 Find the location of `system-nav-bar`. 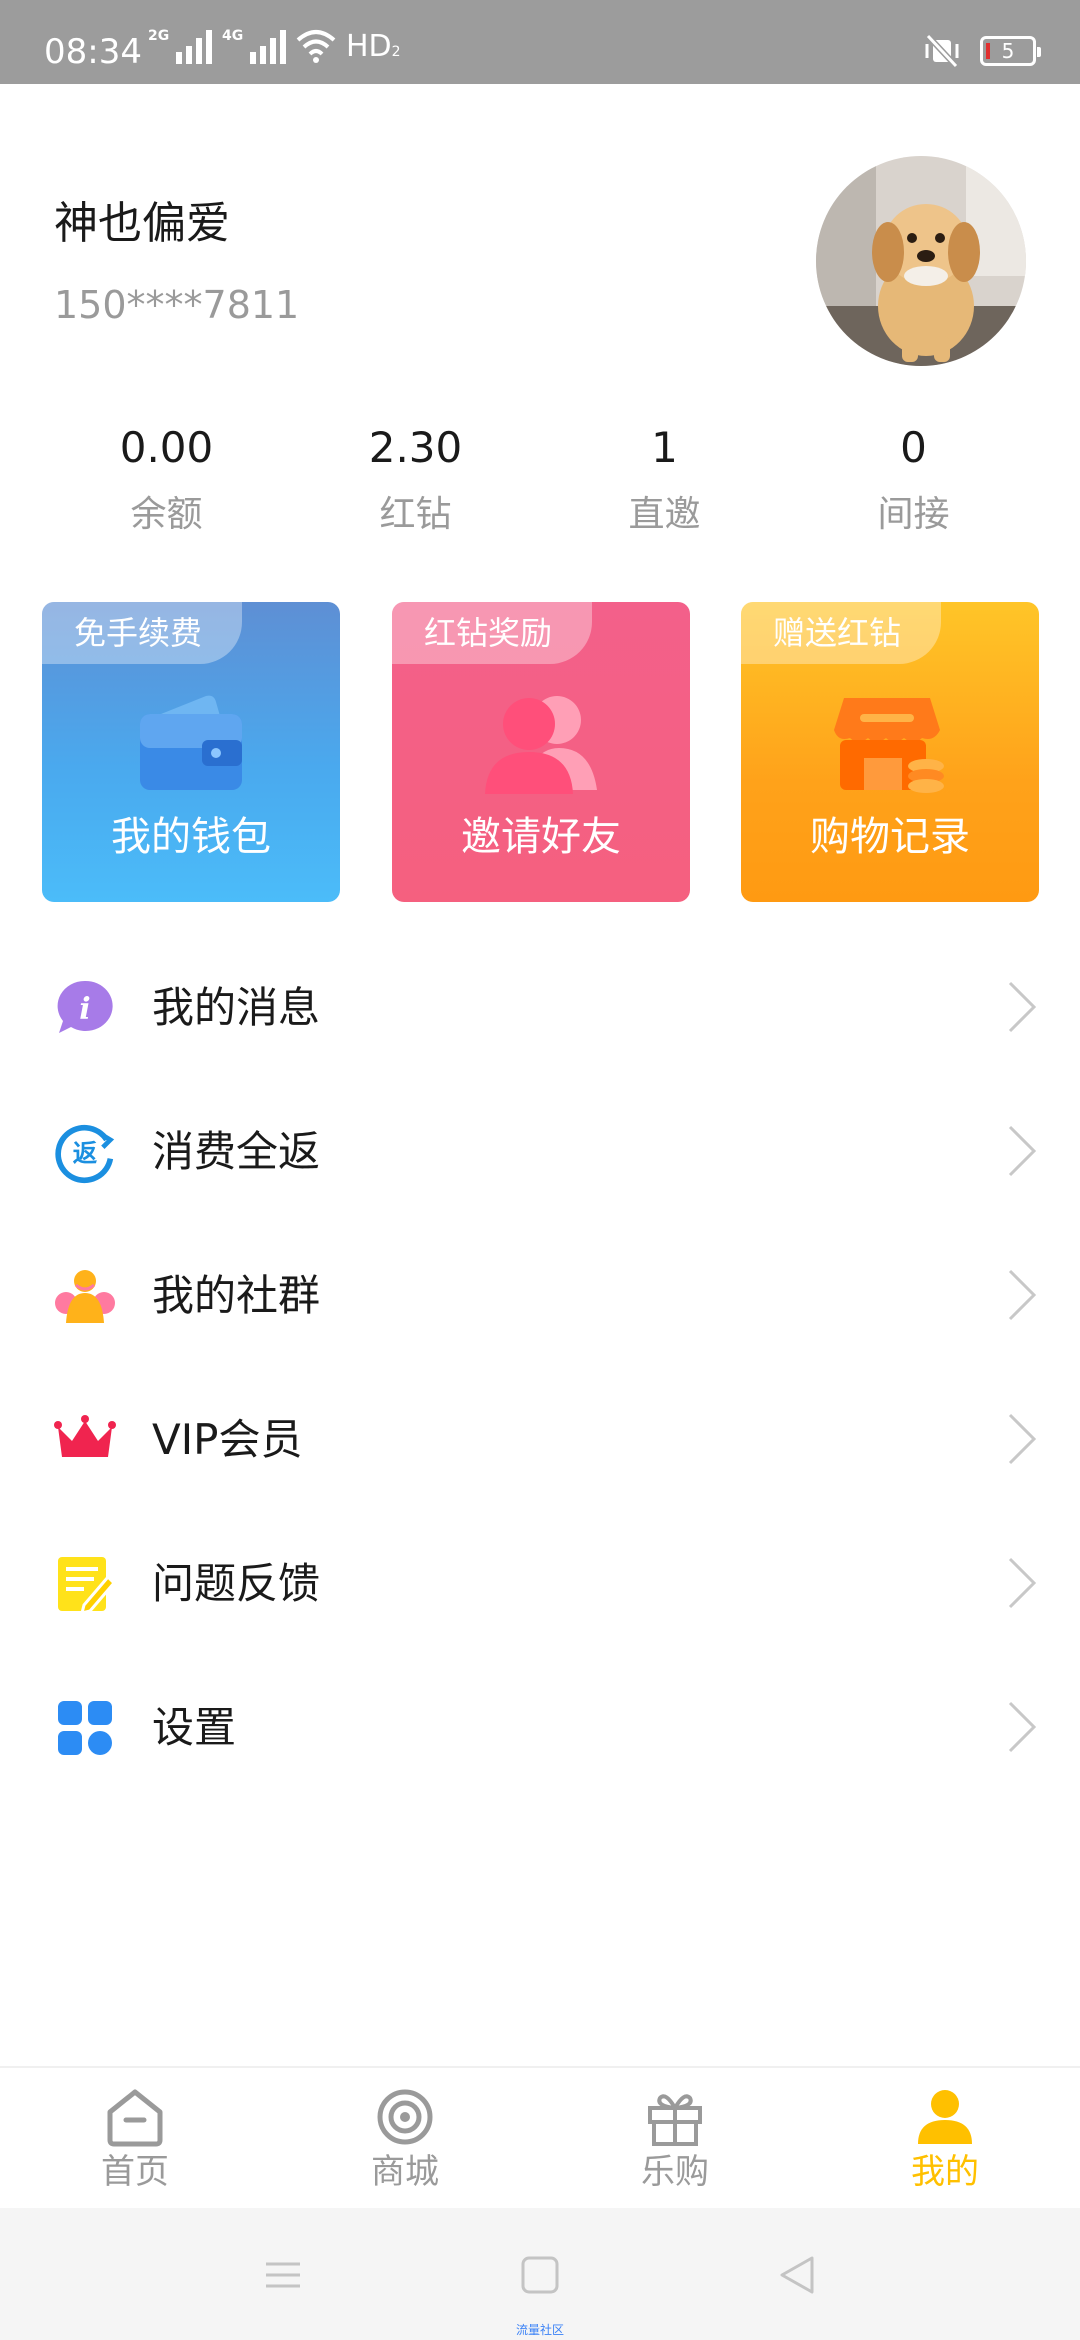

system-nav-bar is located at coordinates (540, 2274).